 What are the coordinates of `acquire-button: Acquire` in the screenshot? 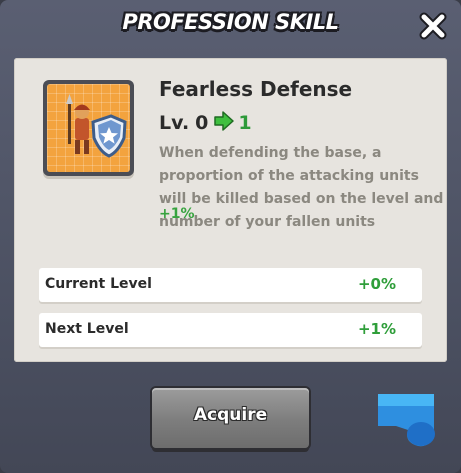 It's located at (230, 418).